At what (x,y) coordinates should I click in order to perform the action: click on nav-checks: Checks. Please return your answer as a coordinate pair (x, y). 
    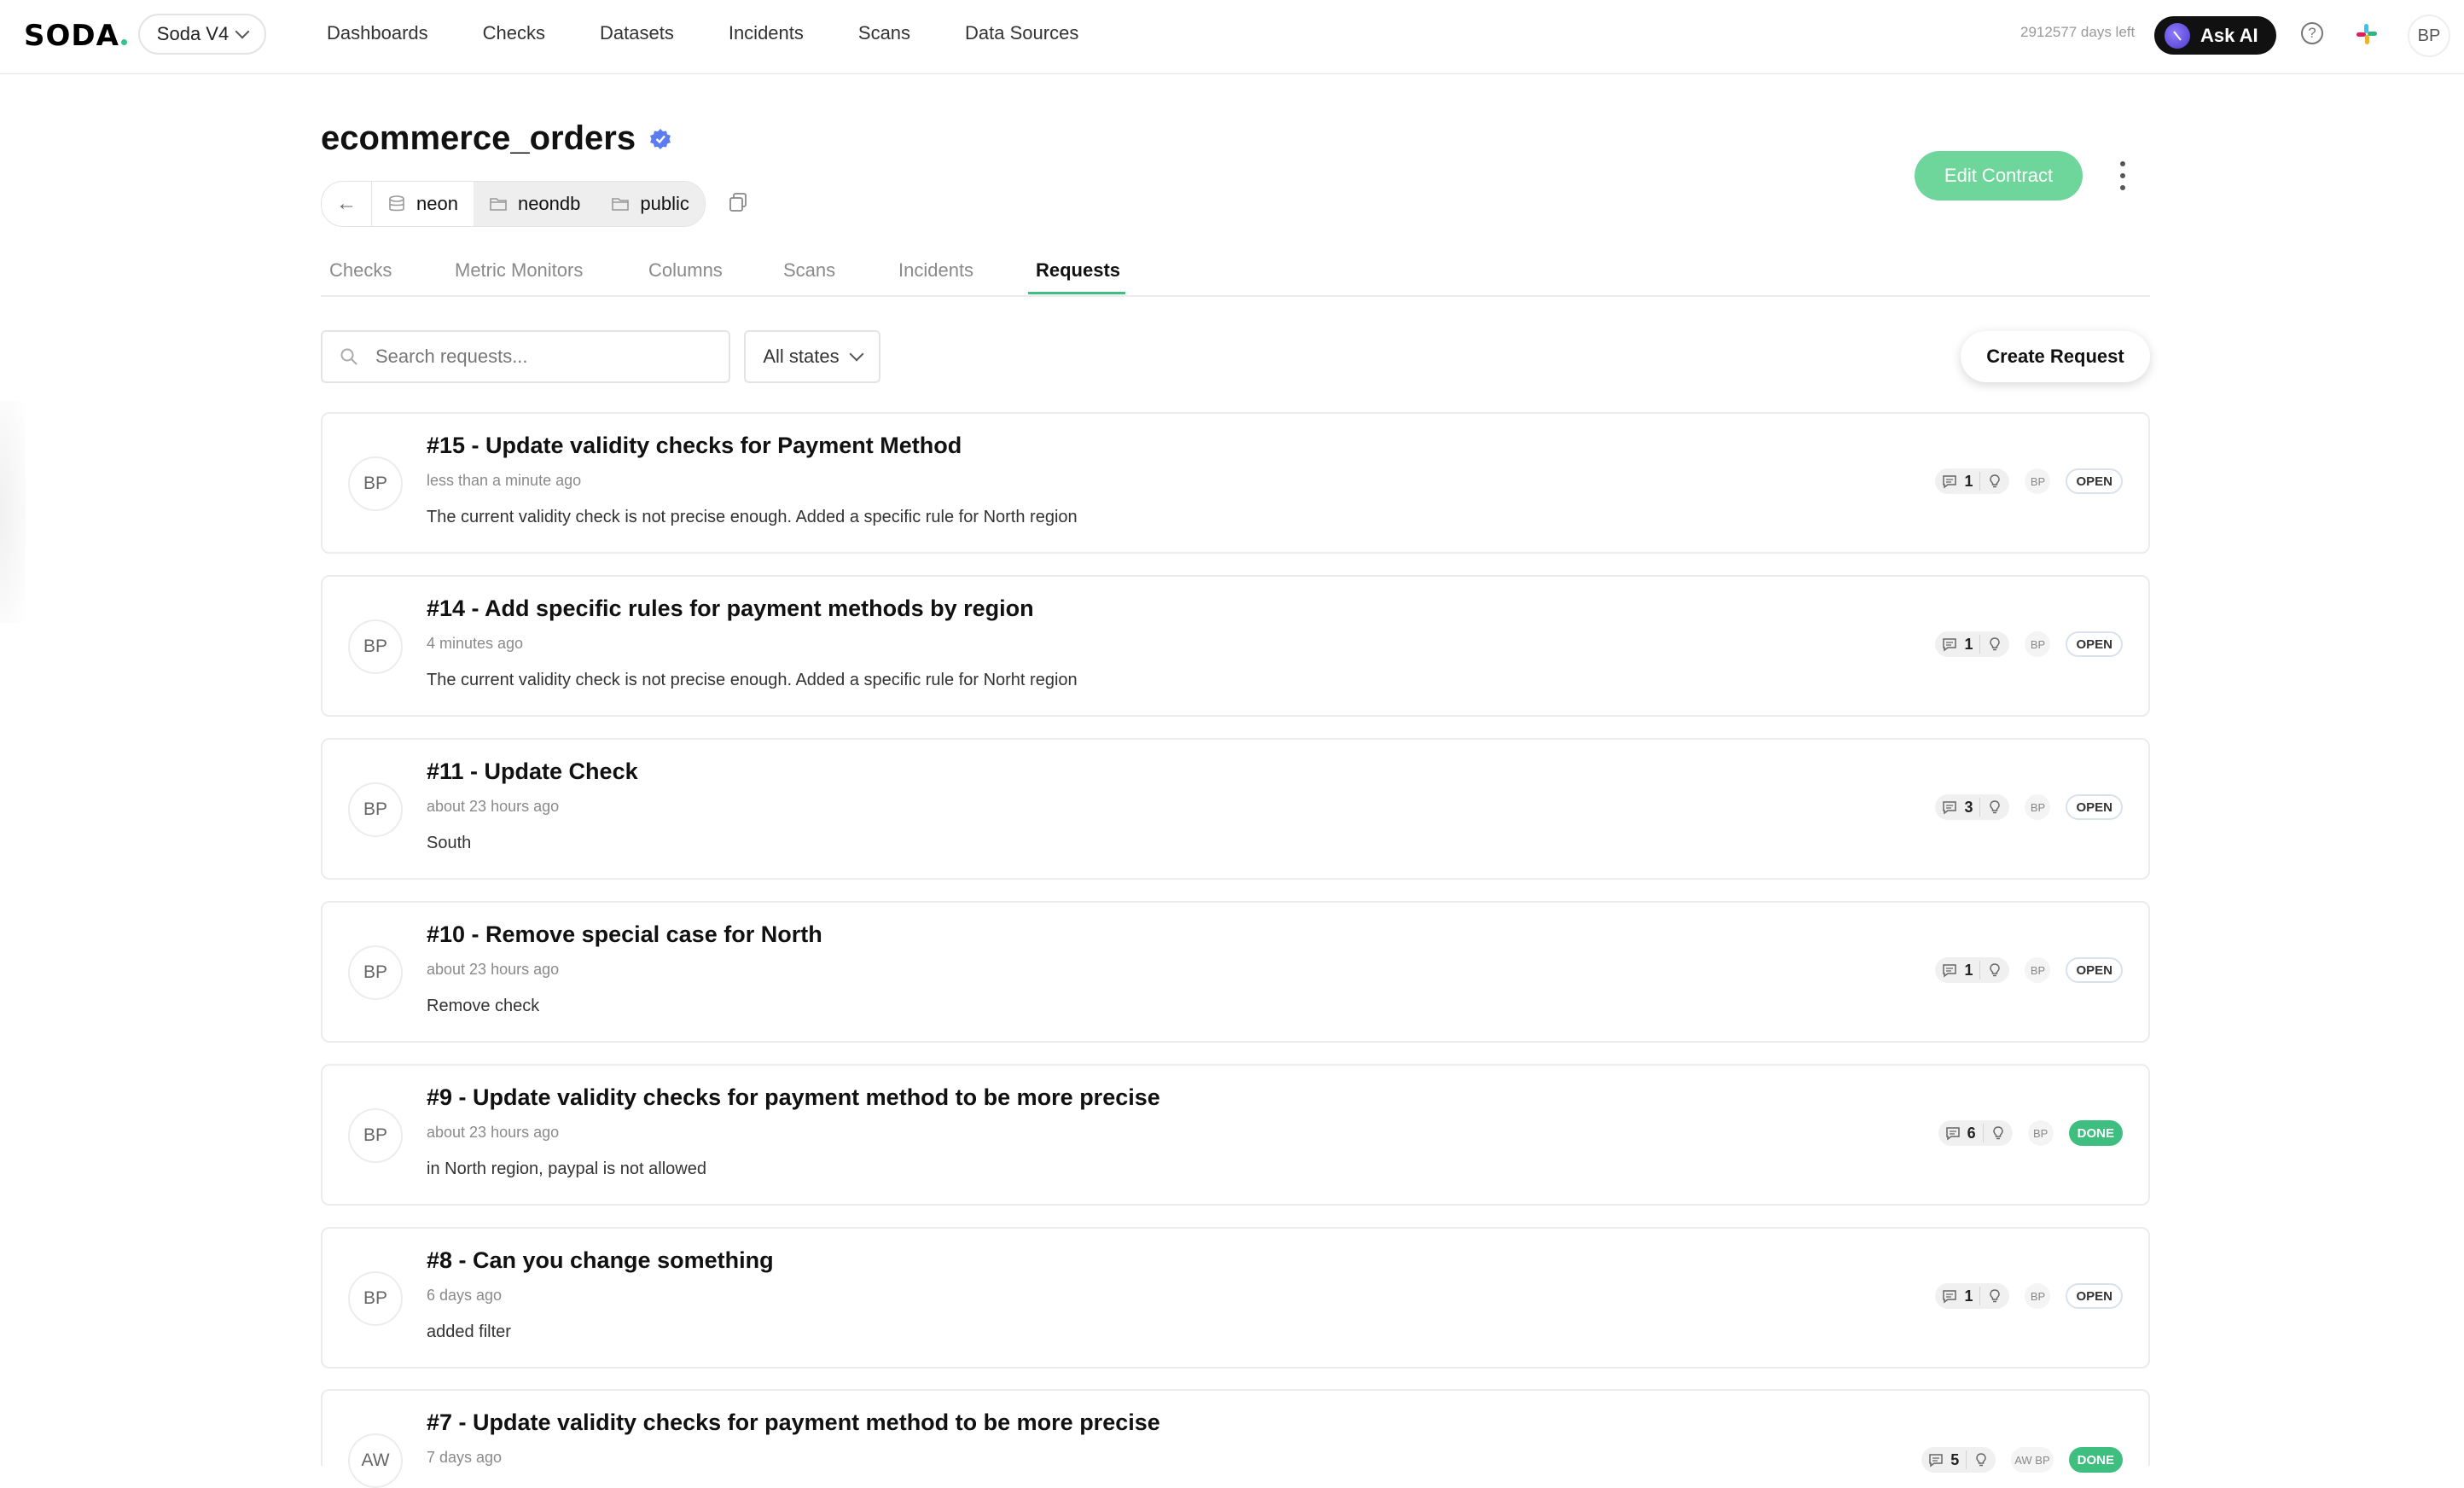
    Looking at the image, I should click on (514, 33).